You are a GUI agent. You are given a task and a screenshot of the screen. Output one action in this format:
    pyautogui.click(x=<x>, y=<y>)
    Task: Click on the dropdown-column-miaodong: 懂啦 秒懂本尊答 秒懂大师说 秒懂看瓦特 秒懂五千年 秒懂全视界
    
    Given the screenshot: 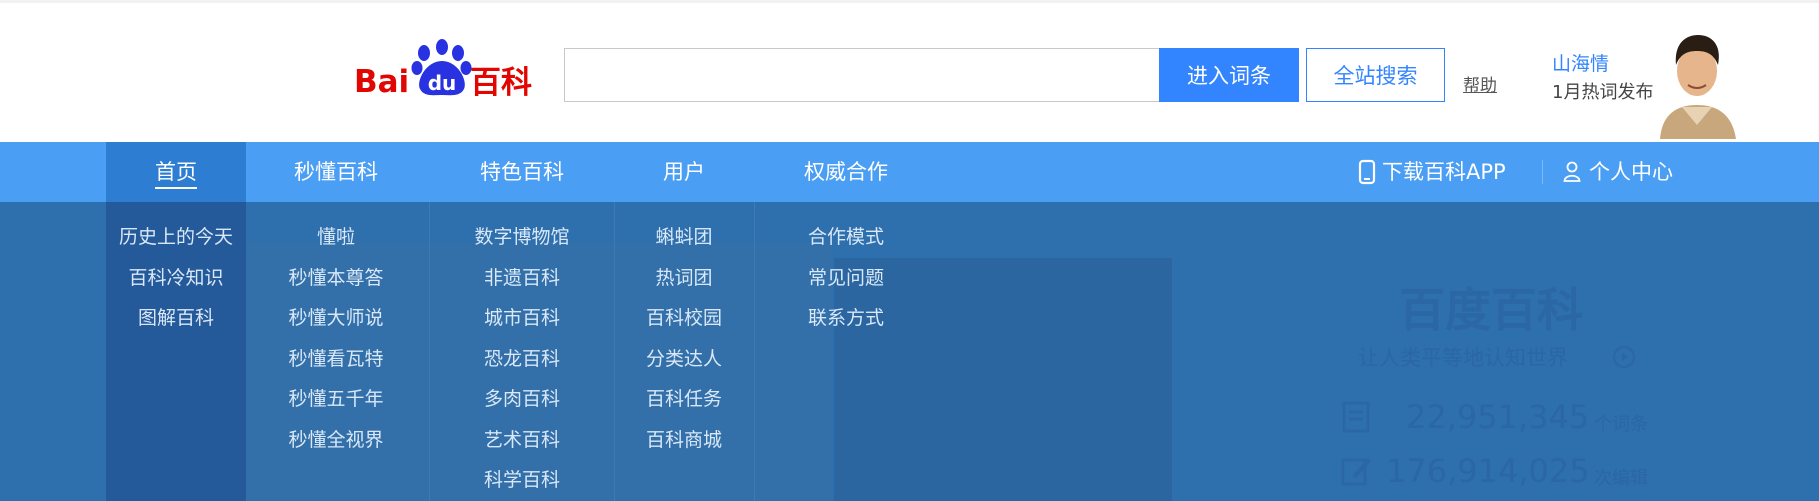 What is the action you would take?
    pyautogui.click(x=336, y=351)
    